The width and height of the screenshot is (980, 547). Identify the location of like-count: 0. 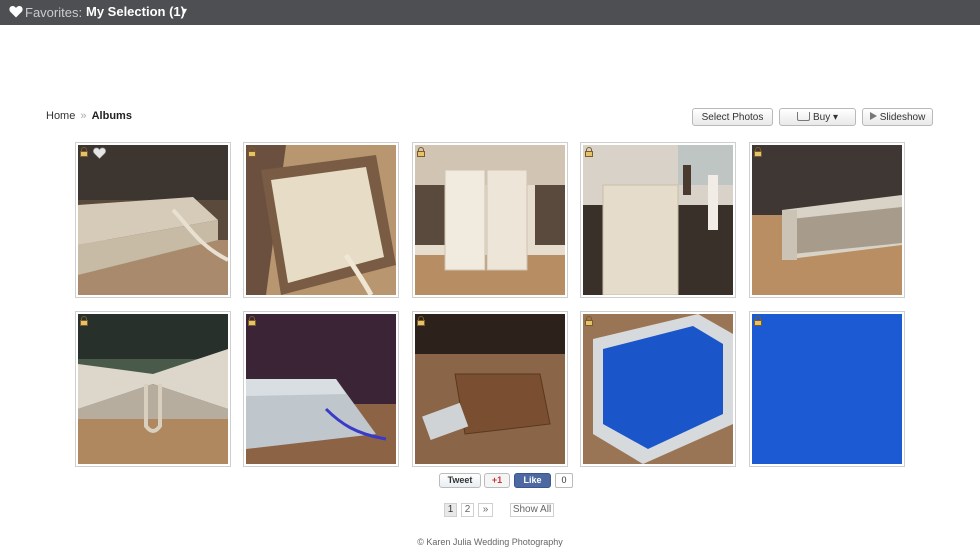
(564, 480).